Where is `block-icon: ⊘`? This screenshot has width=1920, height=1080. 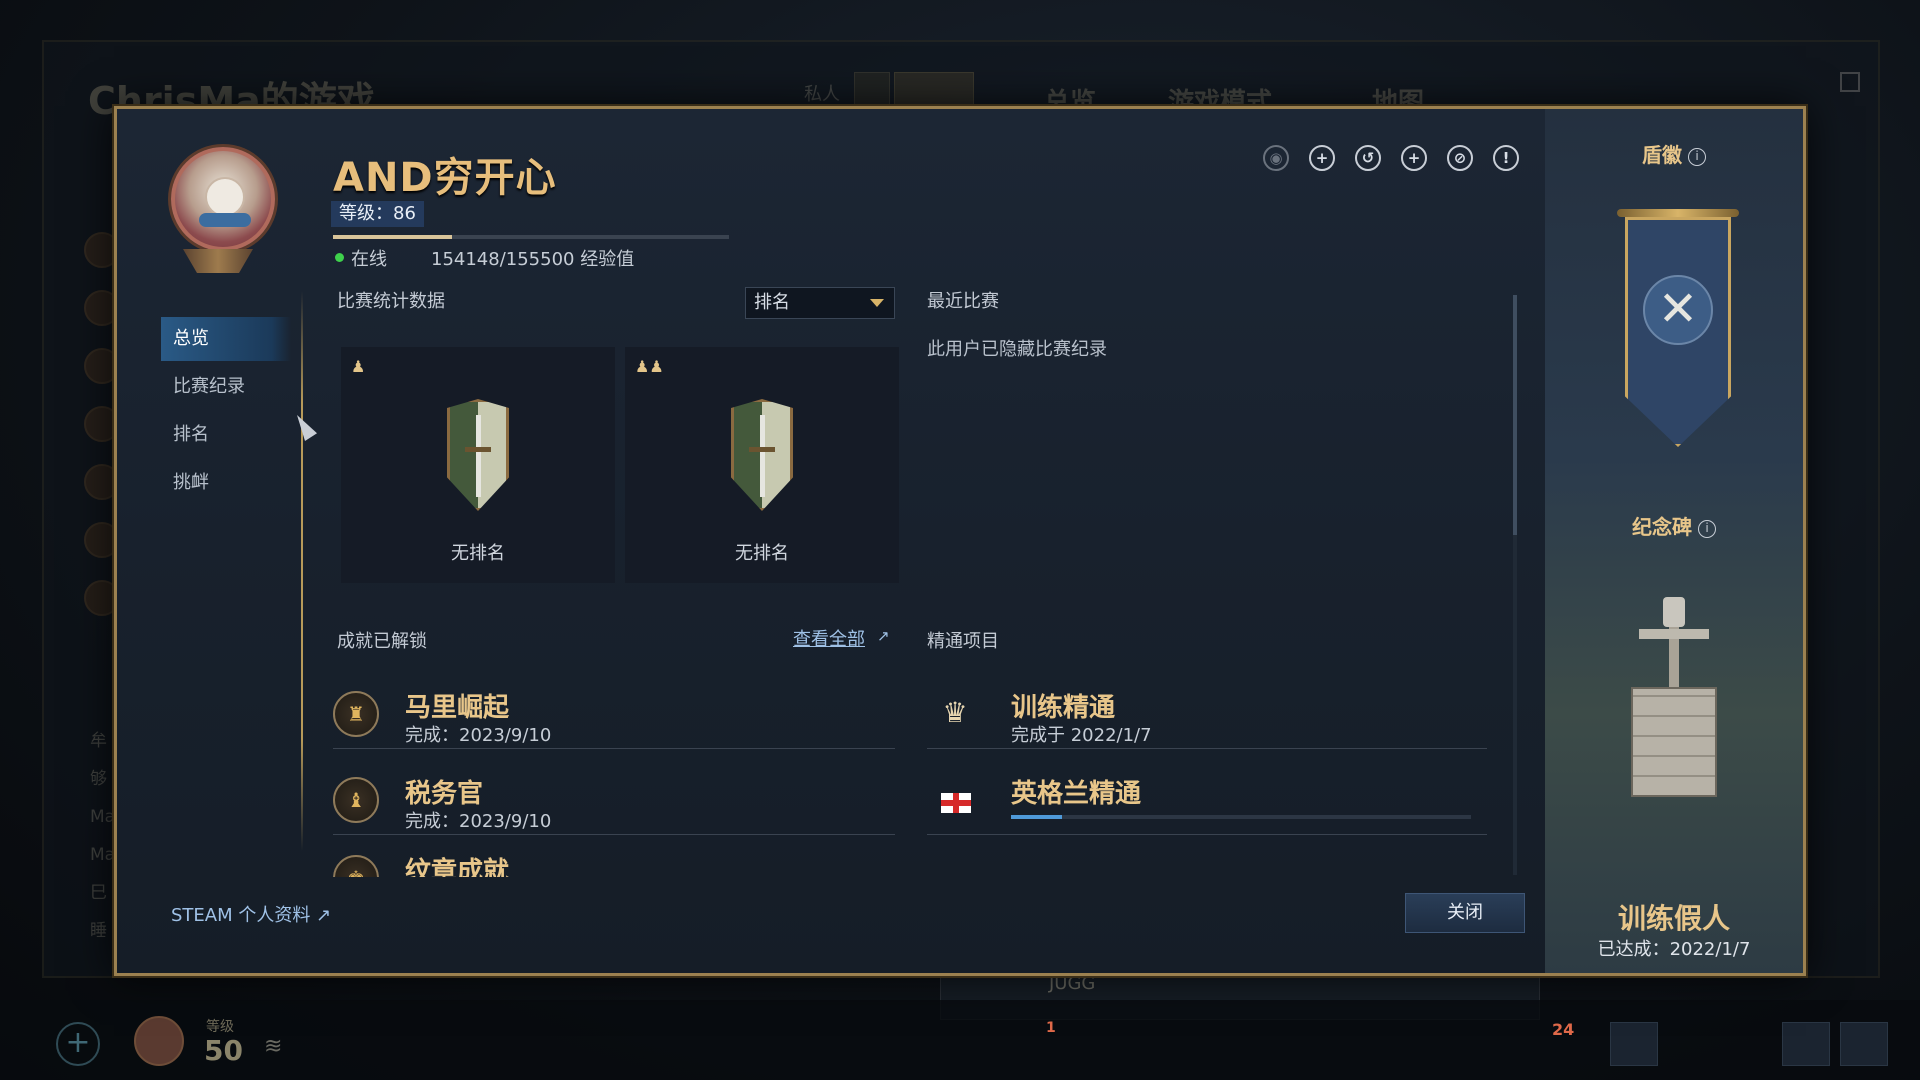
block-icon: ⊘ is located at coordinates (1460, 158).